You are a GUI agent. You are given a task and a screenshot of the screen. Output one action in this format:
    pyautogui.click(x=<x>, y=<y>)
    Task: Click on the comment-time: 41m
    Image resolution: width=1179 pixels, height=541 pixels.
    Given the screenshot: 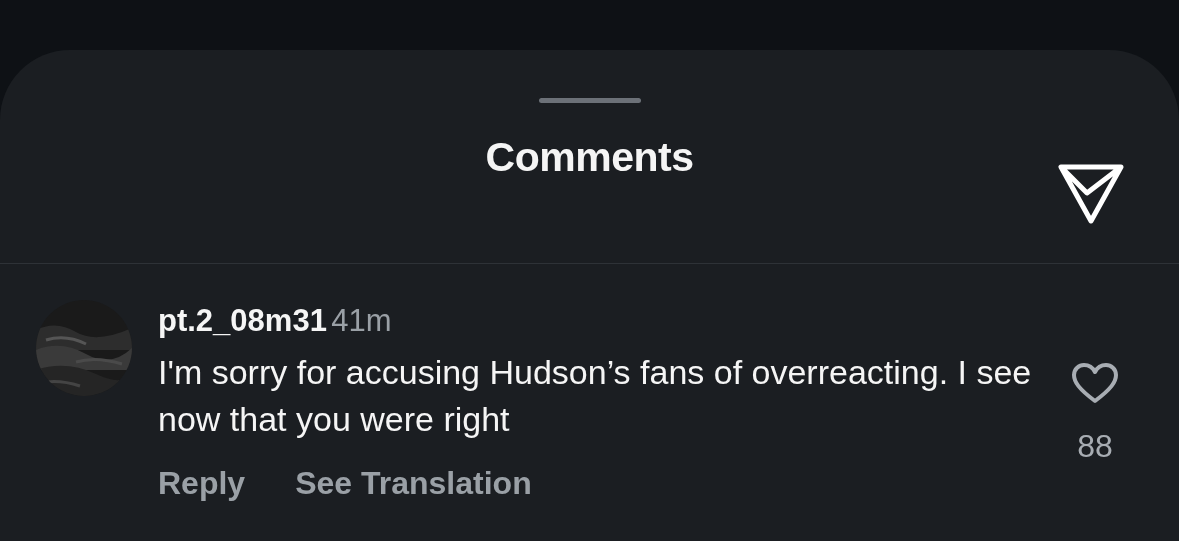 What is the action you would take?
    pyautogui.click(x=361, y=320)
    